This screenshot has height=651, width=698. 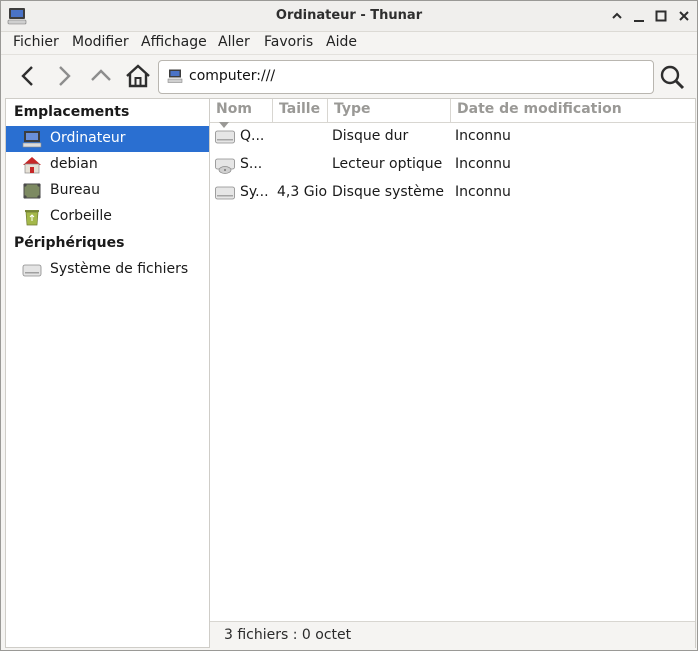 I want to click on menu-modifier: Modifier, so click(x=100, y=42).